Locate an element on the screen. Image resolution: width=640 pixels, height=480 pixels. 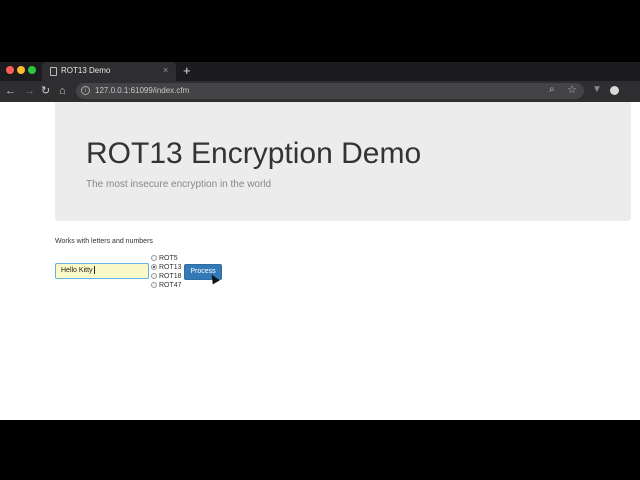
maximize-window-icon is located at coordinates (32, 70).